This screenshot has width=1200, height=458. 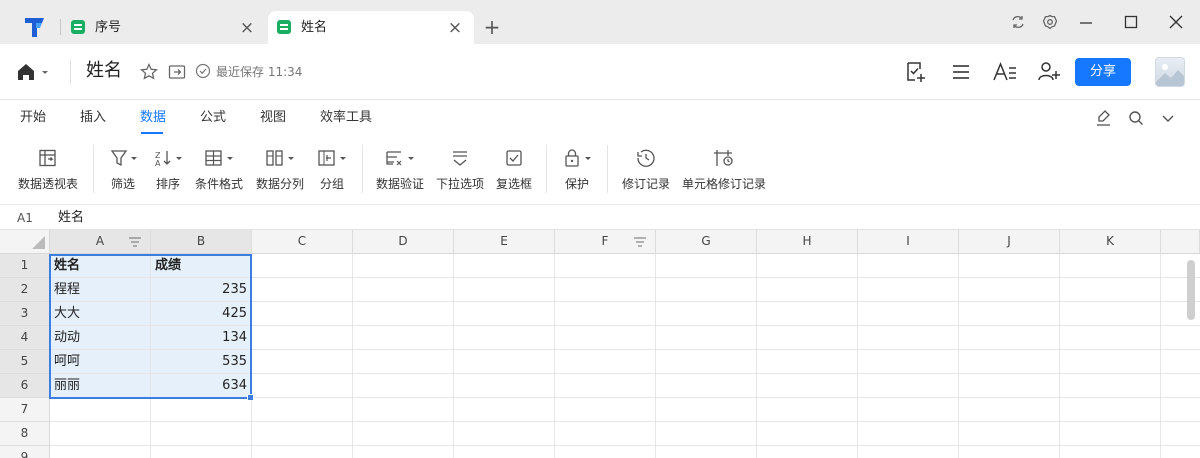 I want to click on tool-label: 修订记录, so click(x=645, y=184).